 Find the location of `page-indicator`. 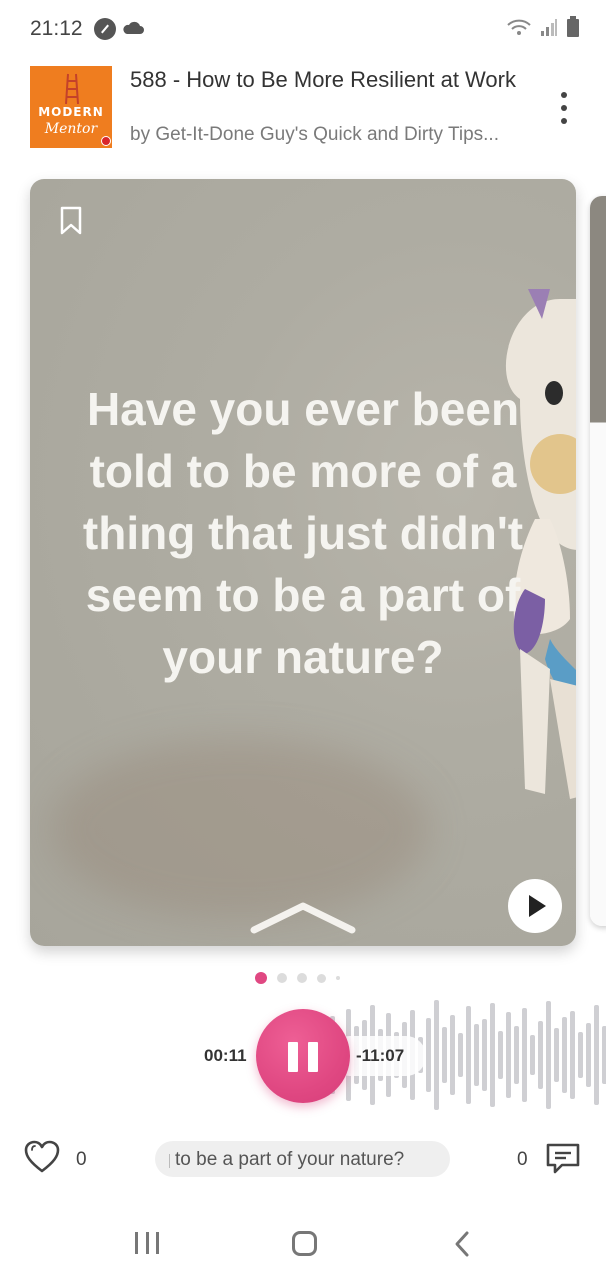

page-indicator is located at coordinates (297, 978).